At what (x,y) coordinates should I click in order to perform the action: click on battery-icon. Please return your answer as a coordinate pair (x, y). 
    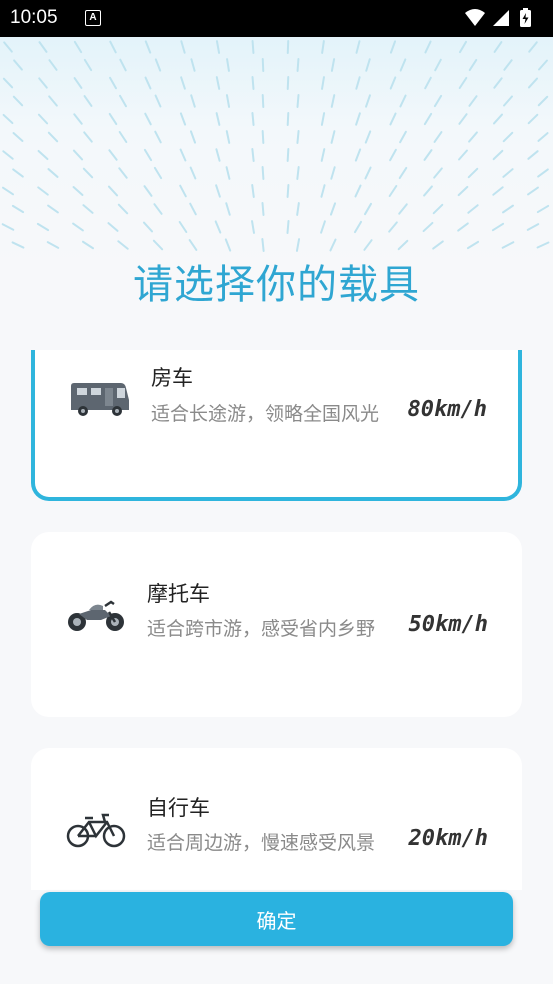
    Looking at the image, I should click on (525, 17).